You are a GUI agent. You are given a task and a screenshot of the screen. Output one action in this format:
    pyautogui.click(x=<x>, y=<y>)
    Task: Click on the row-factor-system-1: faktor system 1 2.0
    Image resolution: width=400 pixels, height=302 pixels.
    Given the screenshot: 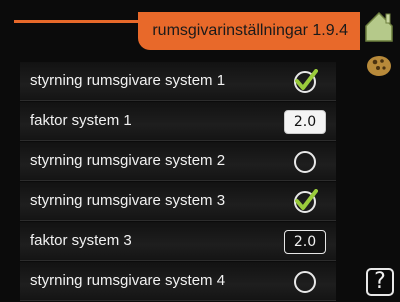 What is the action you would take?
    pyautogui.click(x=178, y=121)
    